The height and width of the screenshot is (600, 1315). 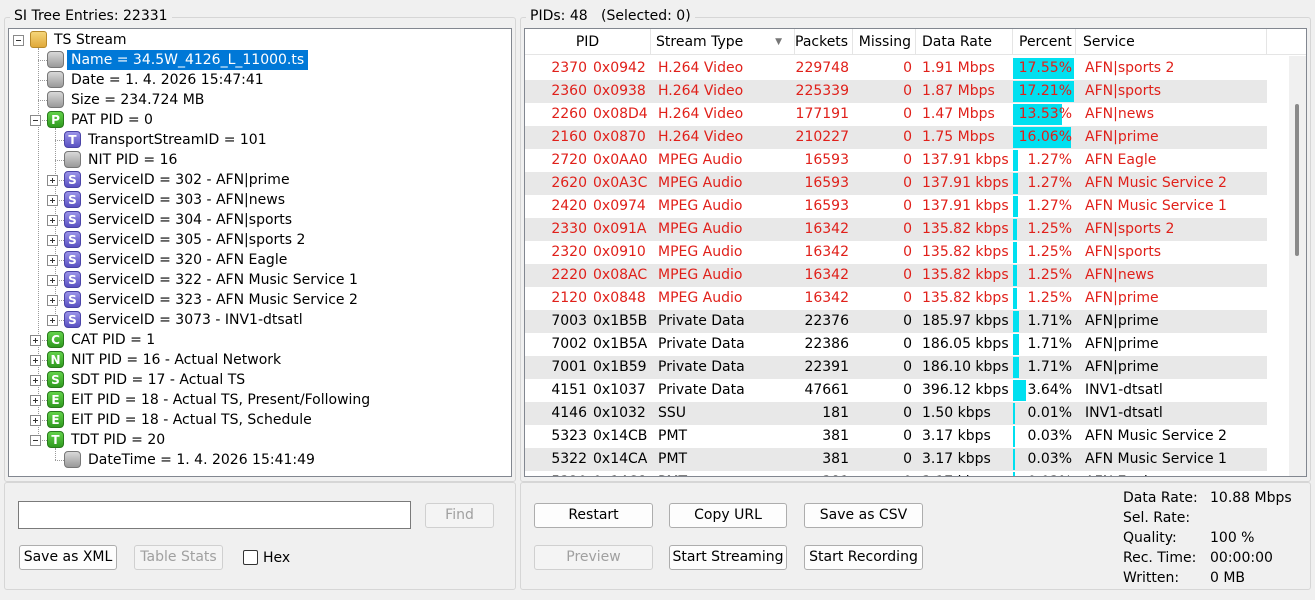 I want to click on tree-item: P PAT PID = 0, so click(x=260, y=120).